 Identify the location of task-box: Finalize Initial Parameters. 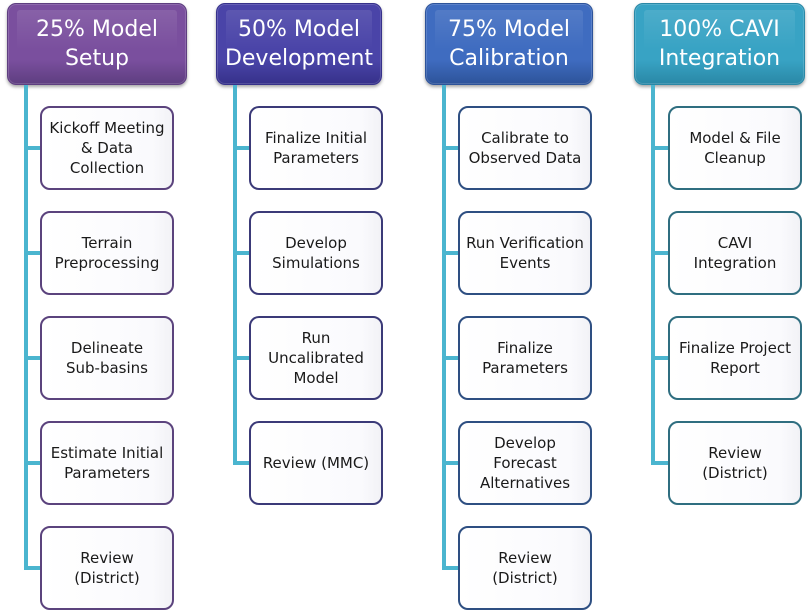
(316, 148).